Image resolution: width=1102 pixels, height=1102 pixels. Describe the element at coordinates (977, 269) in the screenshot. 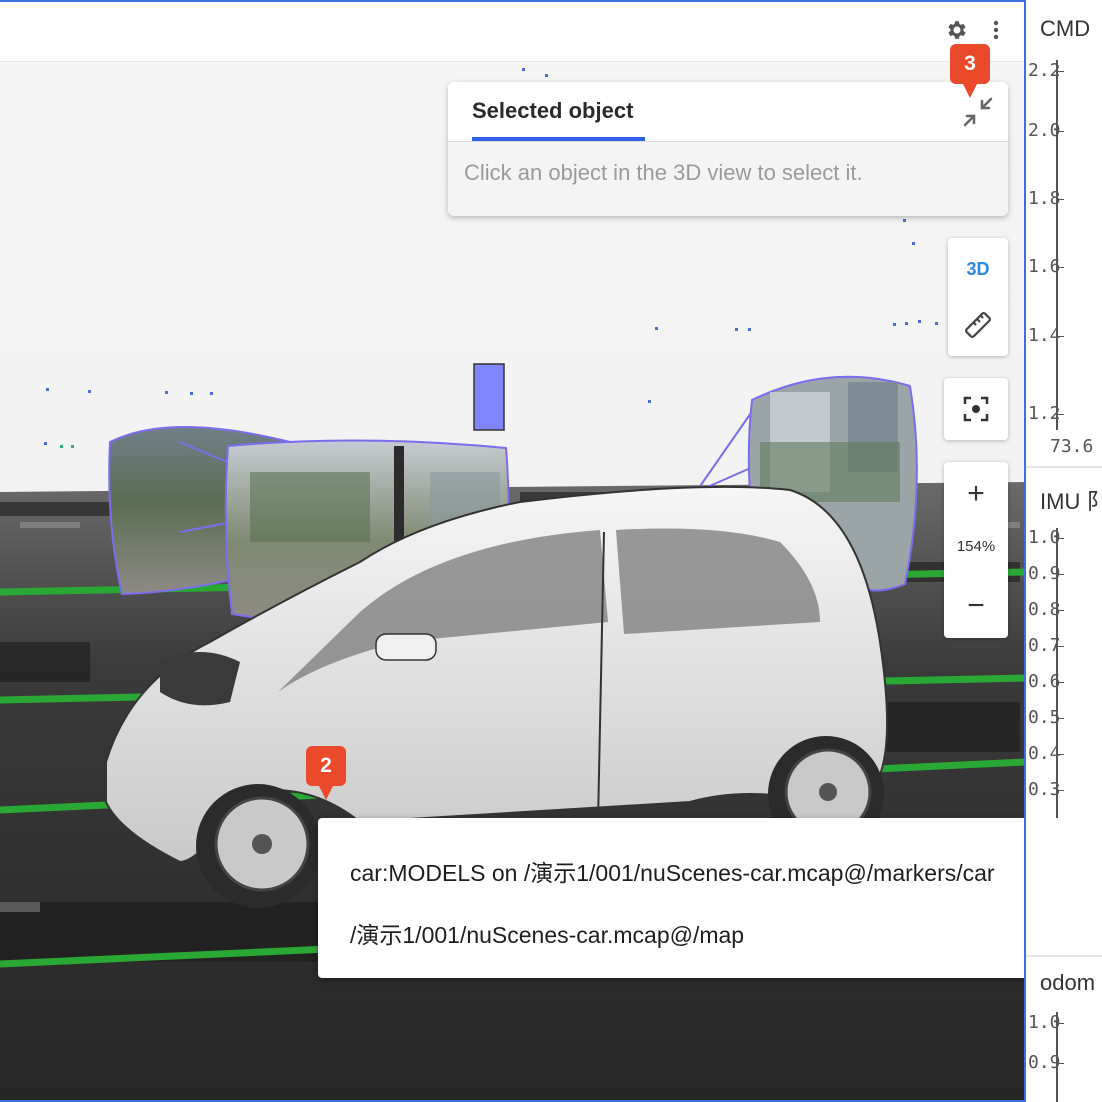

I see `view-mode-toggle: 3D` at that location.